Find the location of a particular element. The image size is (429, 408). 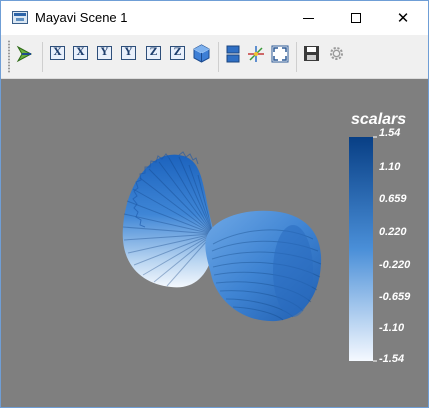

view-x-negative-button: X is located at coordinates (80, 53).